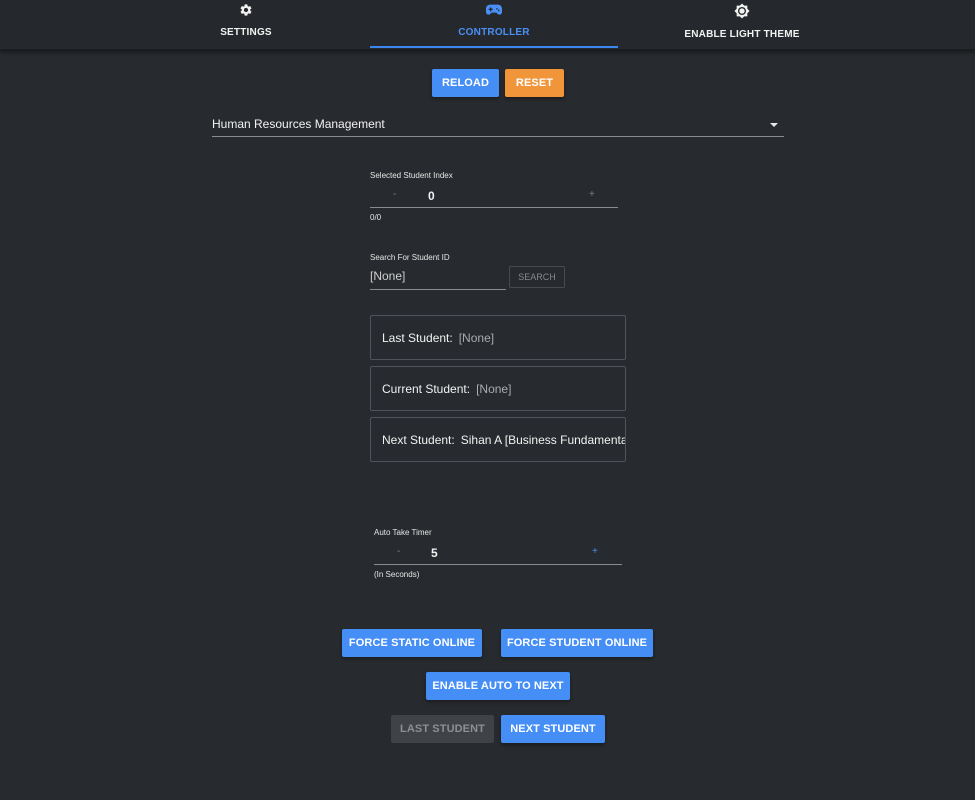  What do you see at coordinates (494, 388) in the screenshot?
I see `current-student-value: [None]` at bounding box center [494, 388].